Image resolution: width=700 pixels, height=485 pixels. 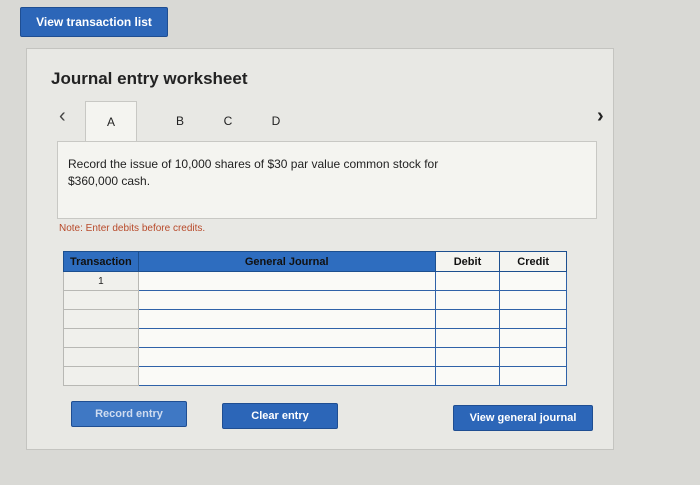 I want to click on note-text: Note: Enter debits before credits., so click(x=132, y=228).